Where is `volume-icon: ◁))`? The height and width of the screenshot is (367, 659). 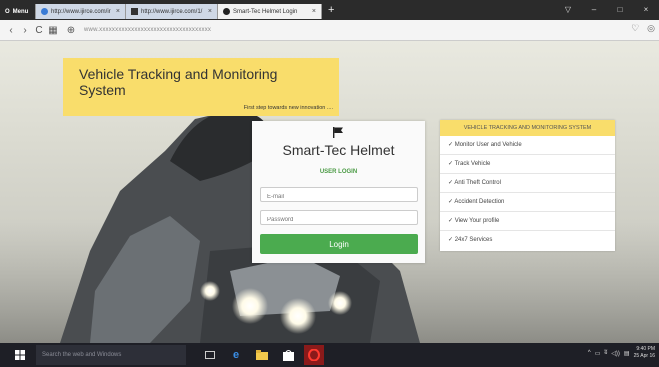
volume-icon: ◁)) is located at coordinates (615, 353).